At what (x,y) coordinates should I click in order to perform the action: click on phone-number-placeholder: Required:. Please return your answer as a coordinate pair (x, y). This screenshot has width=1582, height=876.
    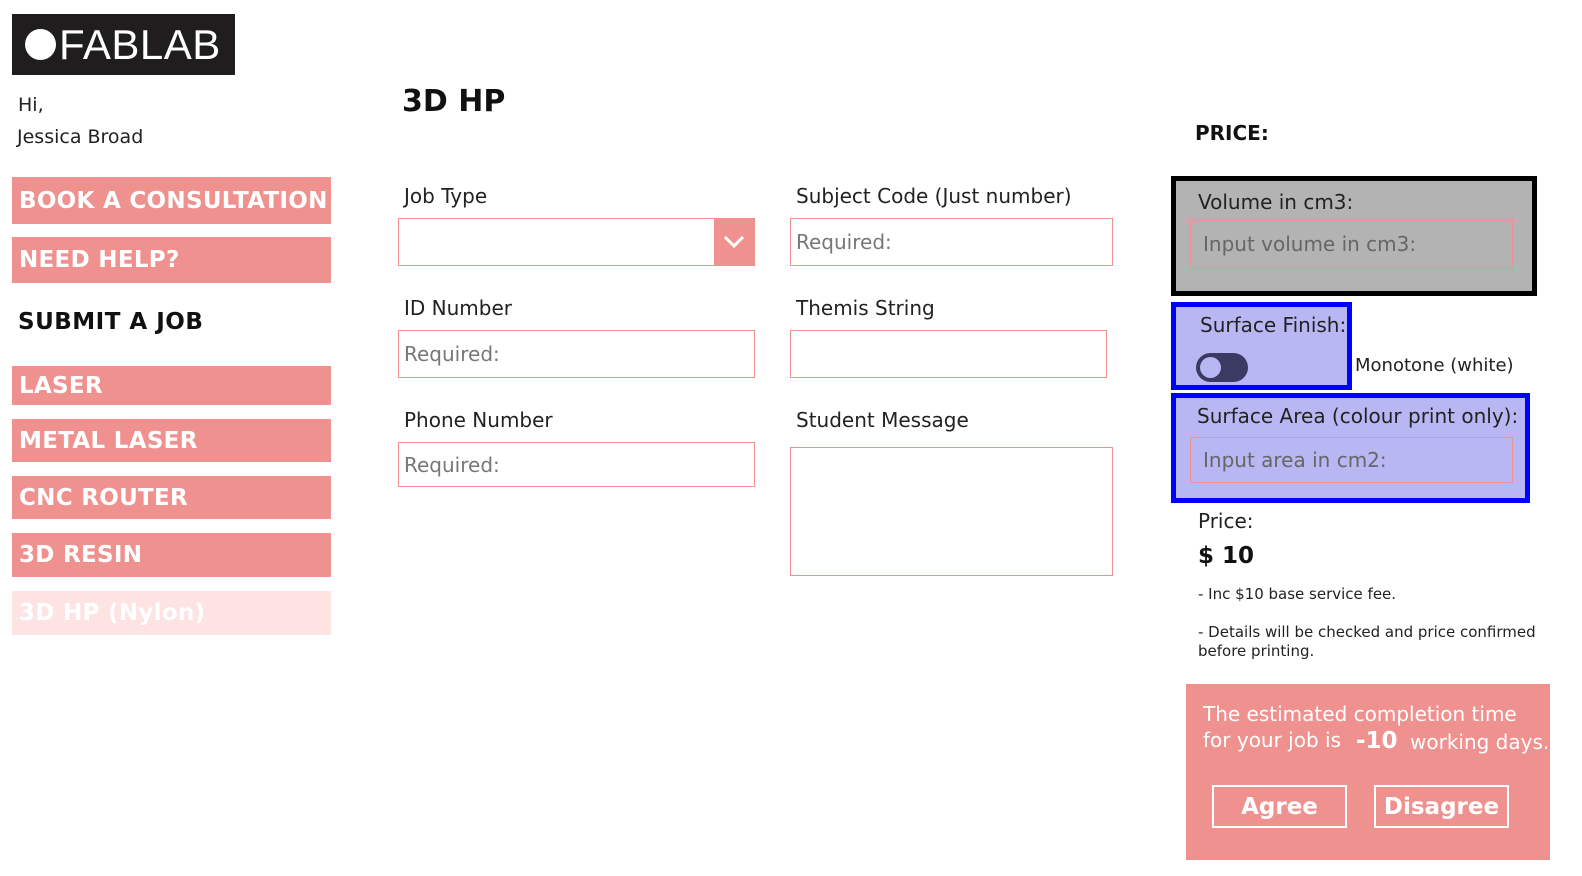
    Looking at the image, I should click on (452, 464).